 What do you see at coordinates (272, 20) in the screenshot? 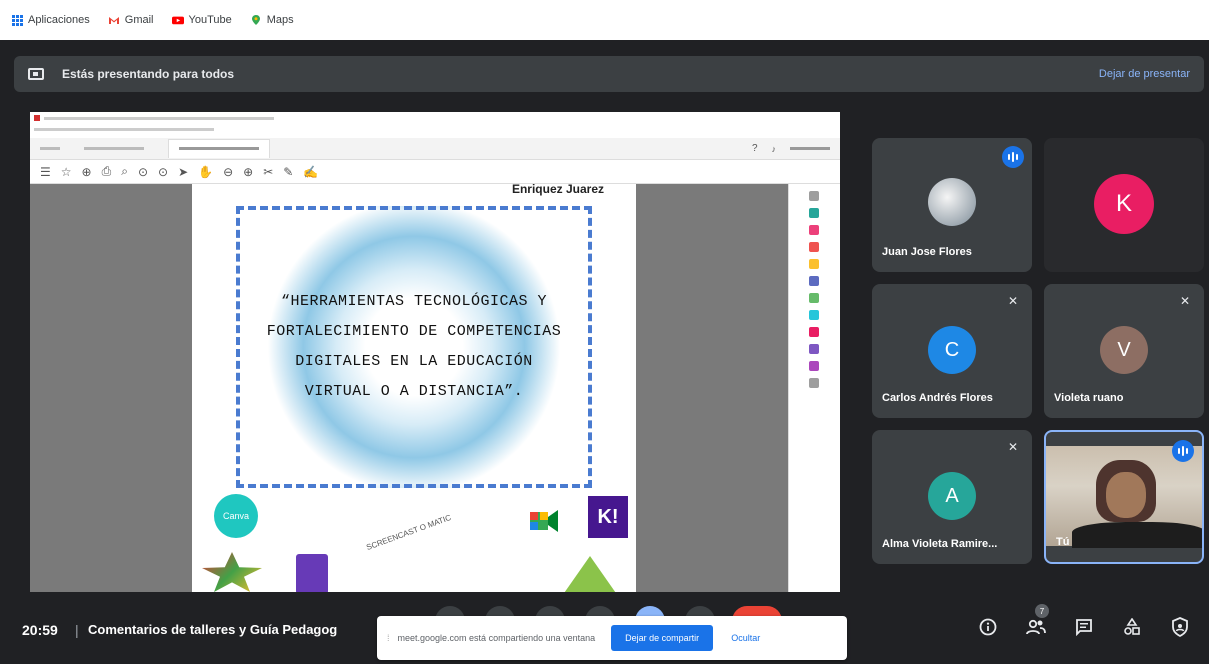
I see `bookmark-maps: Maps` at bounding box center [272, 20].